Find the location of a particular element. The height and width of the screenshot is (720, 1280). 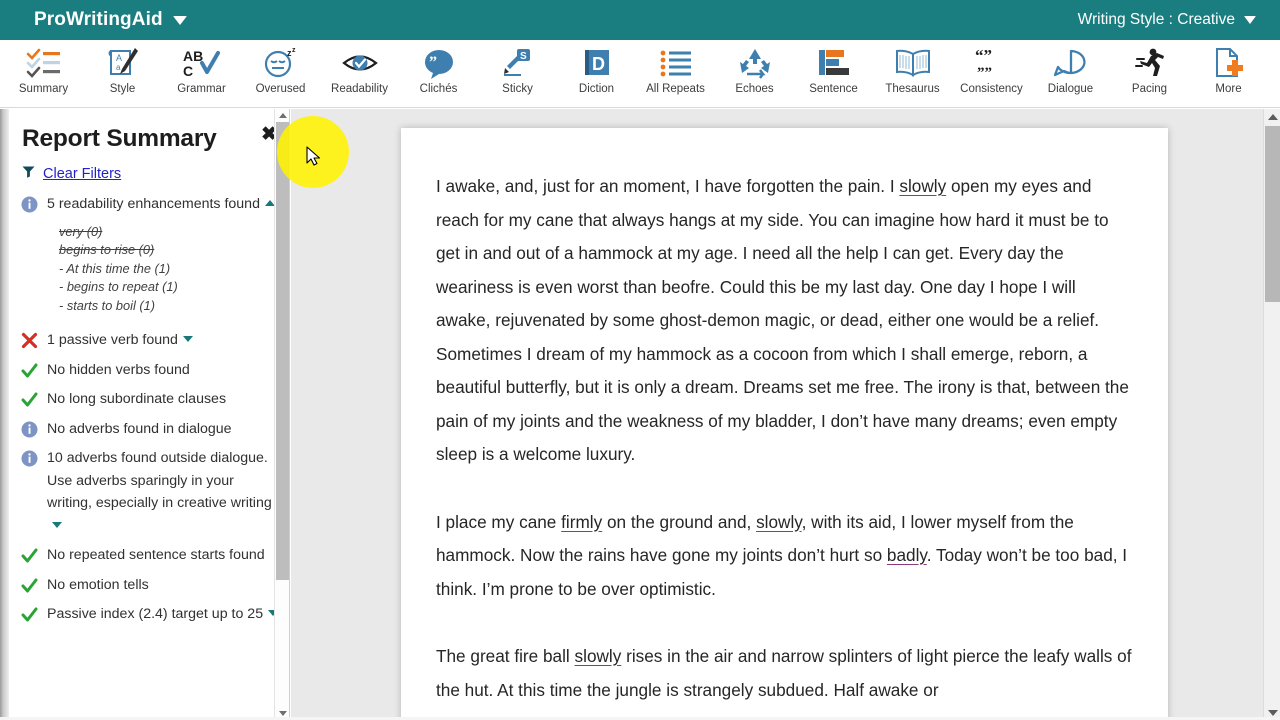

sub-list-item: begins to rise (0) is located at coordinates (170, 250).